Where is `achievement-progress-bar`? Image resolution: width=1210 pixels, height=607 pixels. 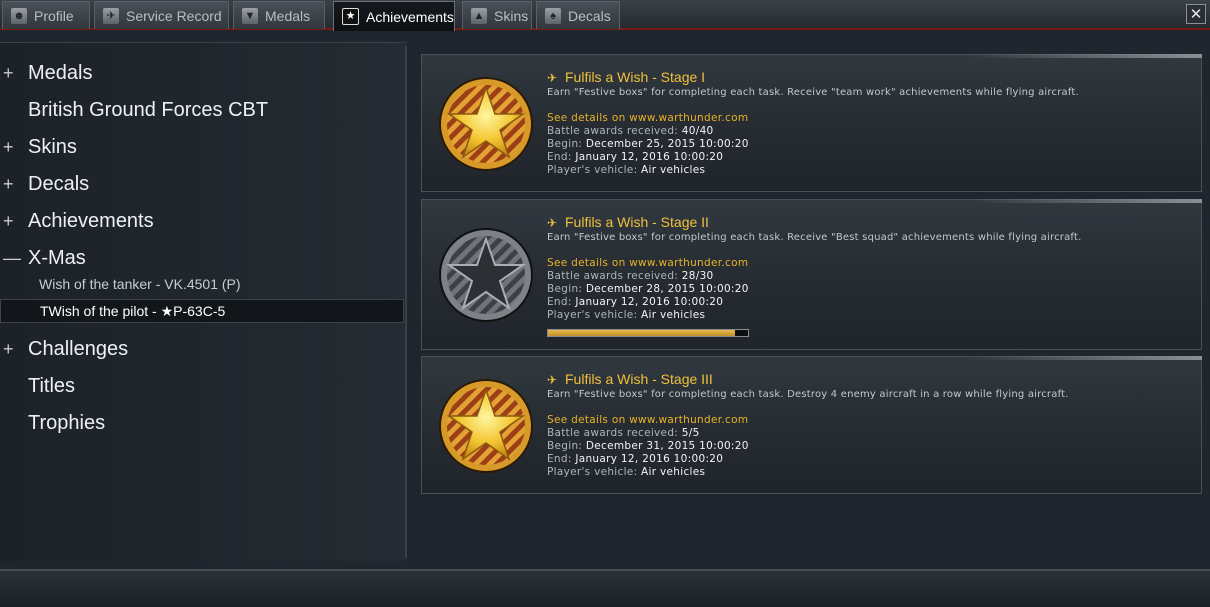
achievement-progress-bar is located at coordinates (648, 333).